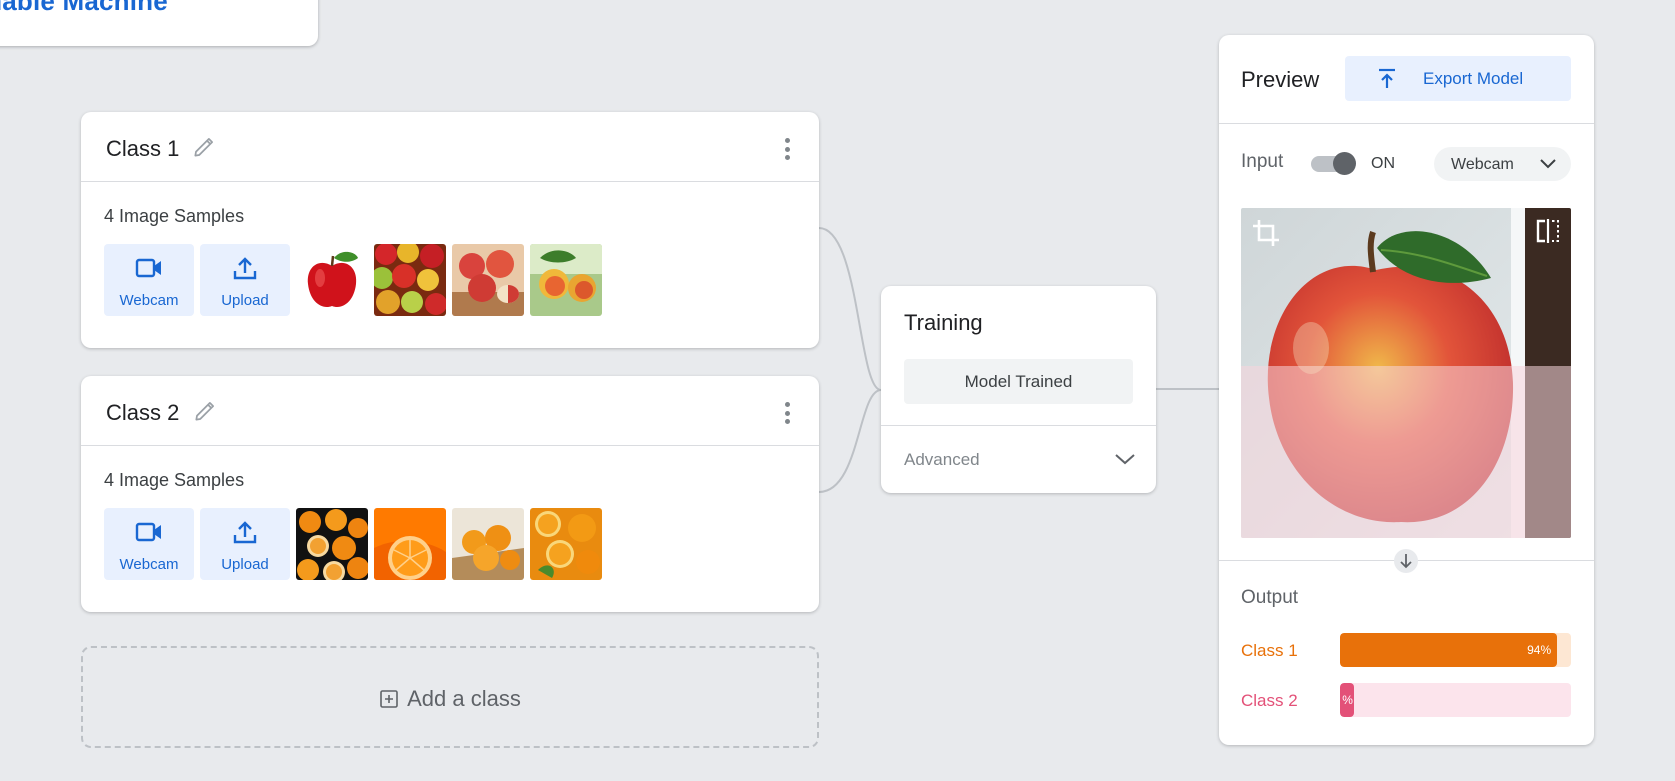  I want to click on input-toggle, so click(1333, 163).